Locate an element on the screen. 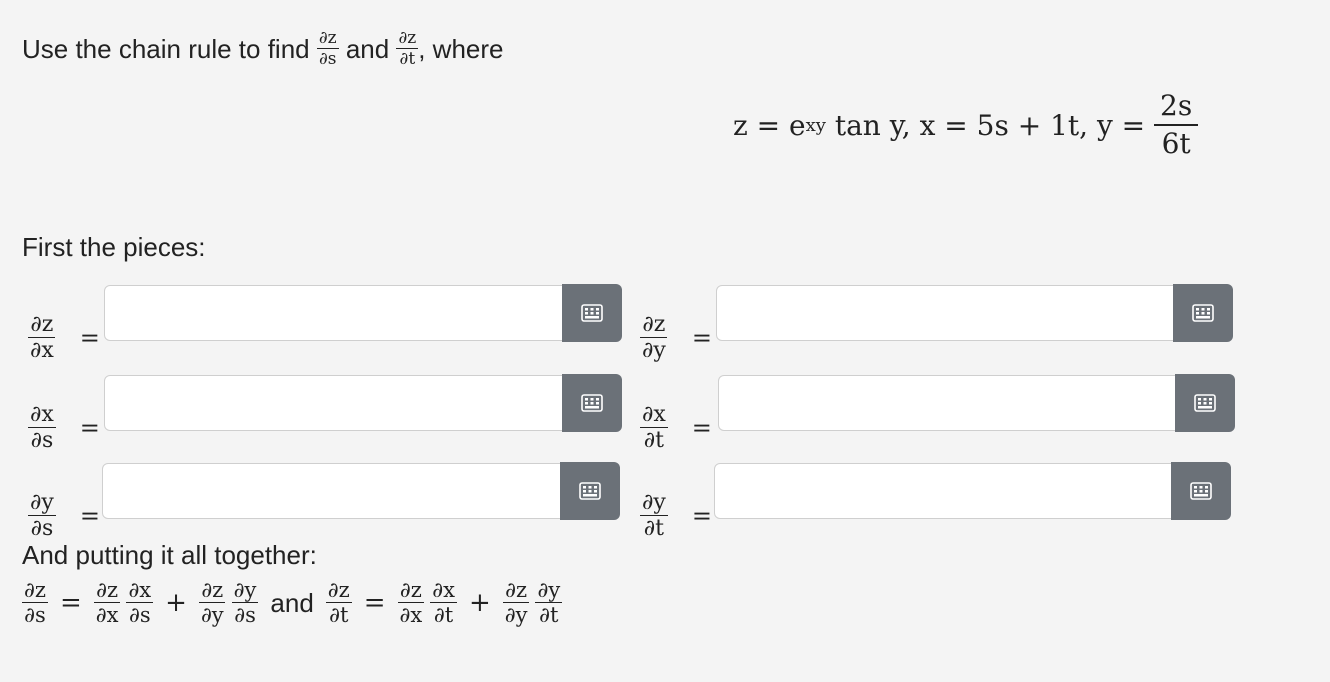 The image size is (1330, 682). keypad-button-dy-ds is located at coordinates (590, 491).